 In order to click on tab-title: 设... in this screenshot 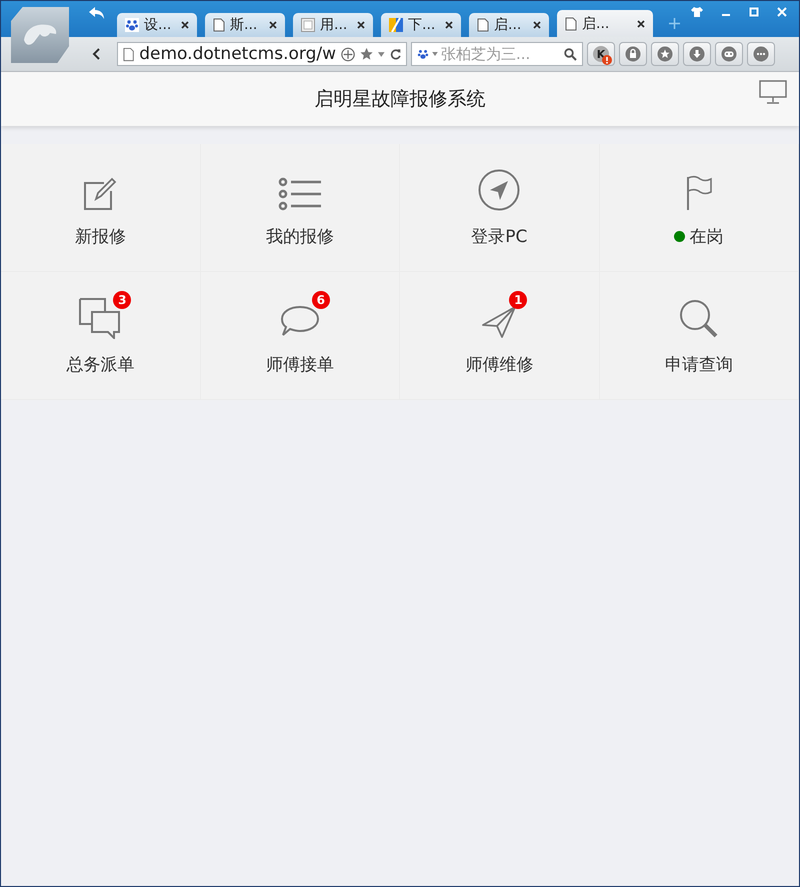, I will do `click(158, 25)`.